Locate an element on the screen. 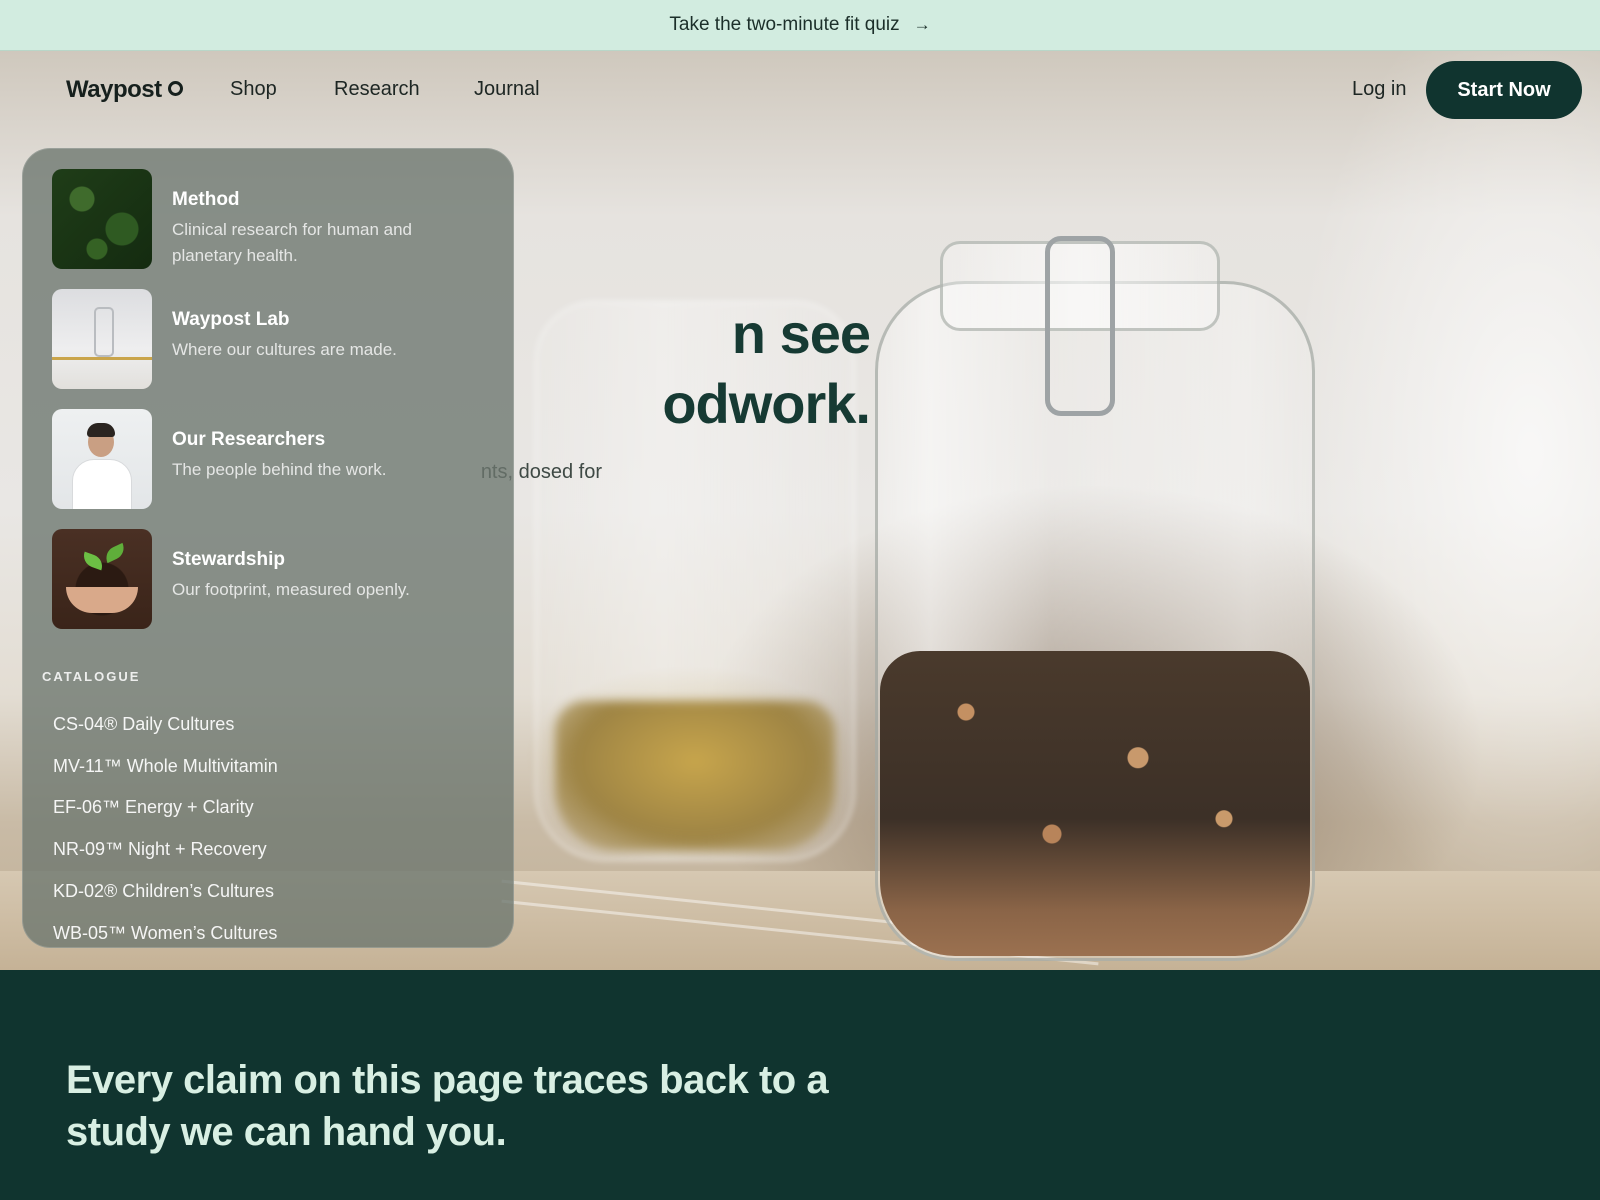 This screenshot has height=1200, width=1600. menu-item-title: Waypost Lab is located at coordinates (231, 319).